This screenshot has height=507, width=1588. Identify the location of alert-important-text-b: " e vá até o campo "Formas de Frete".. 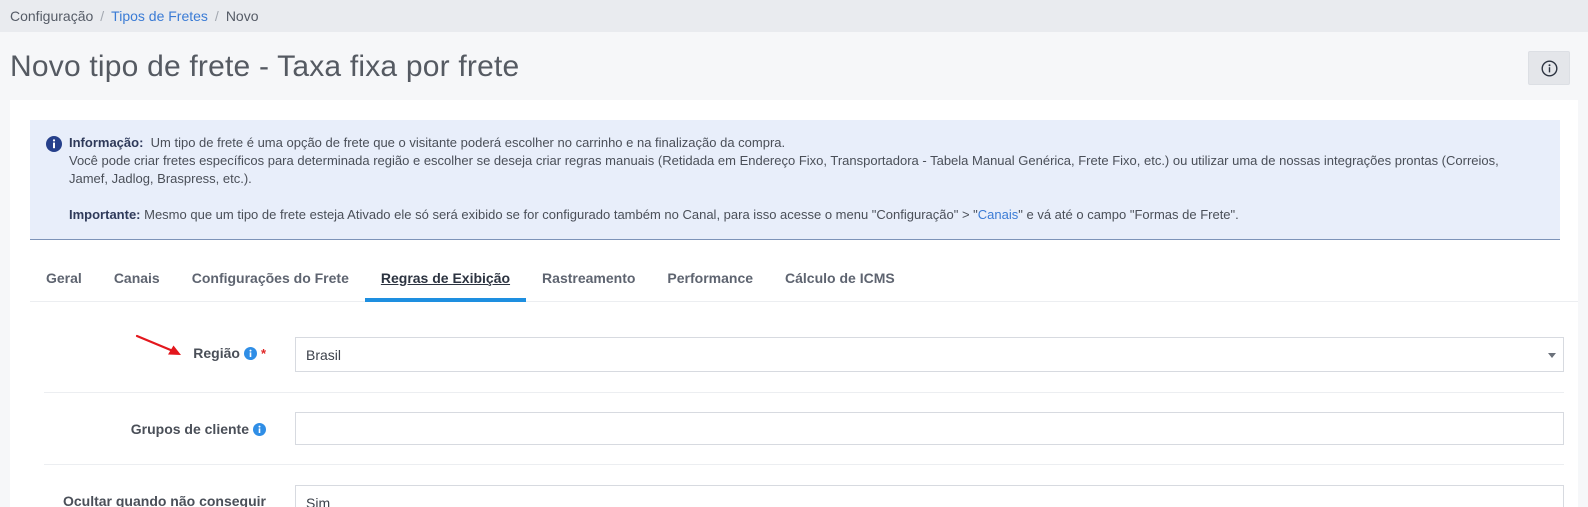
(1128, 214).